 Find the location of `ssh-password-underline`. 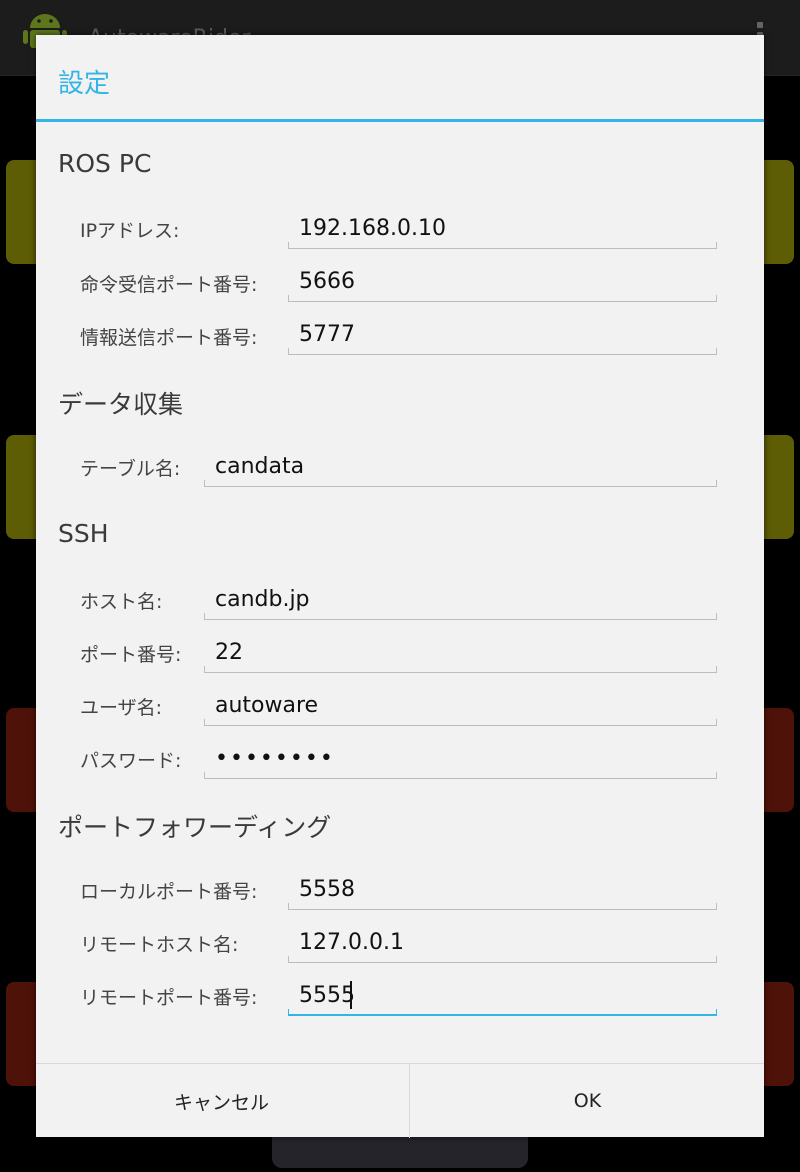

ssh-password-underline is located at coordinates (460, 775).